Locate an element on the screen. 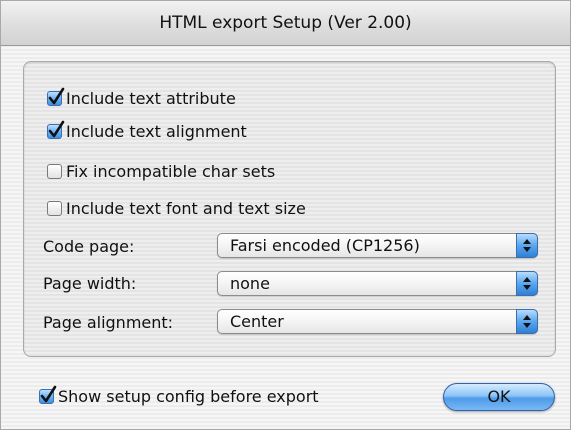  fix-incompatible-char-sets-checkbox is located at coordinates (54, 171).